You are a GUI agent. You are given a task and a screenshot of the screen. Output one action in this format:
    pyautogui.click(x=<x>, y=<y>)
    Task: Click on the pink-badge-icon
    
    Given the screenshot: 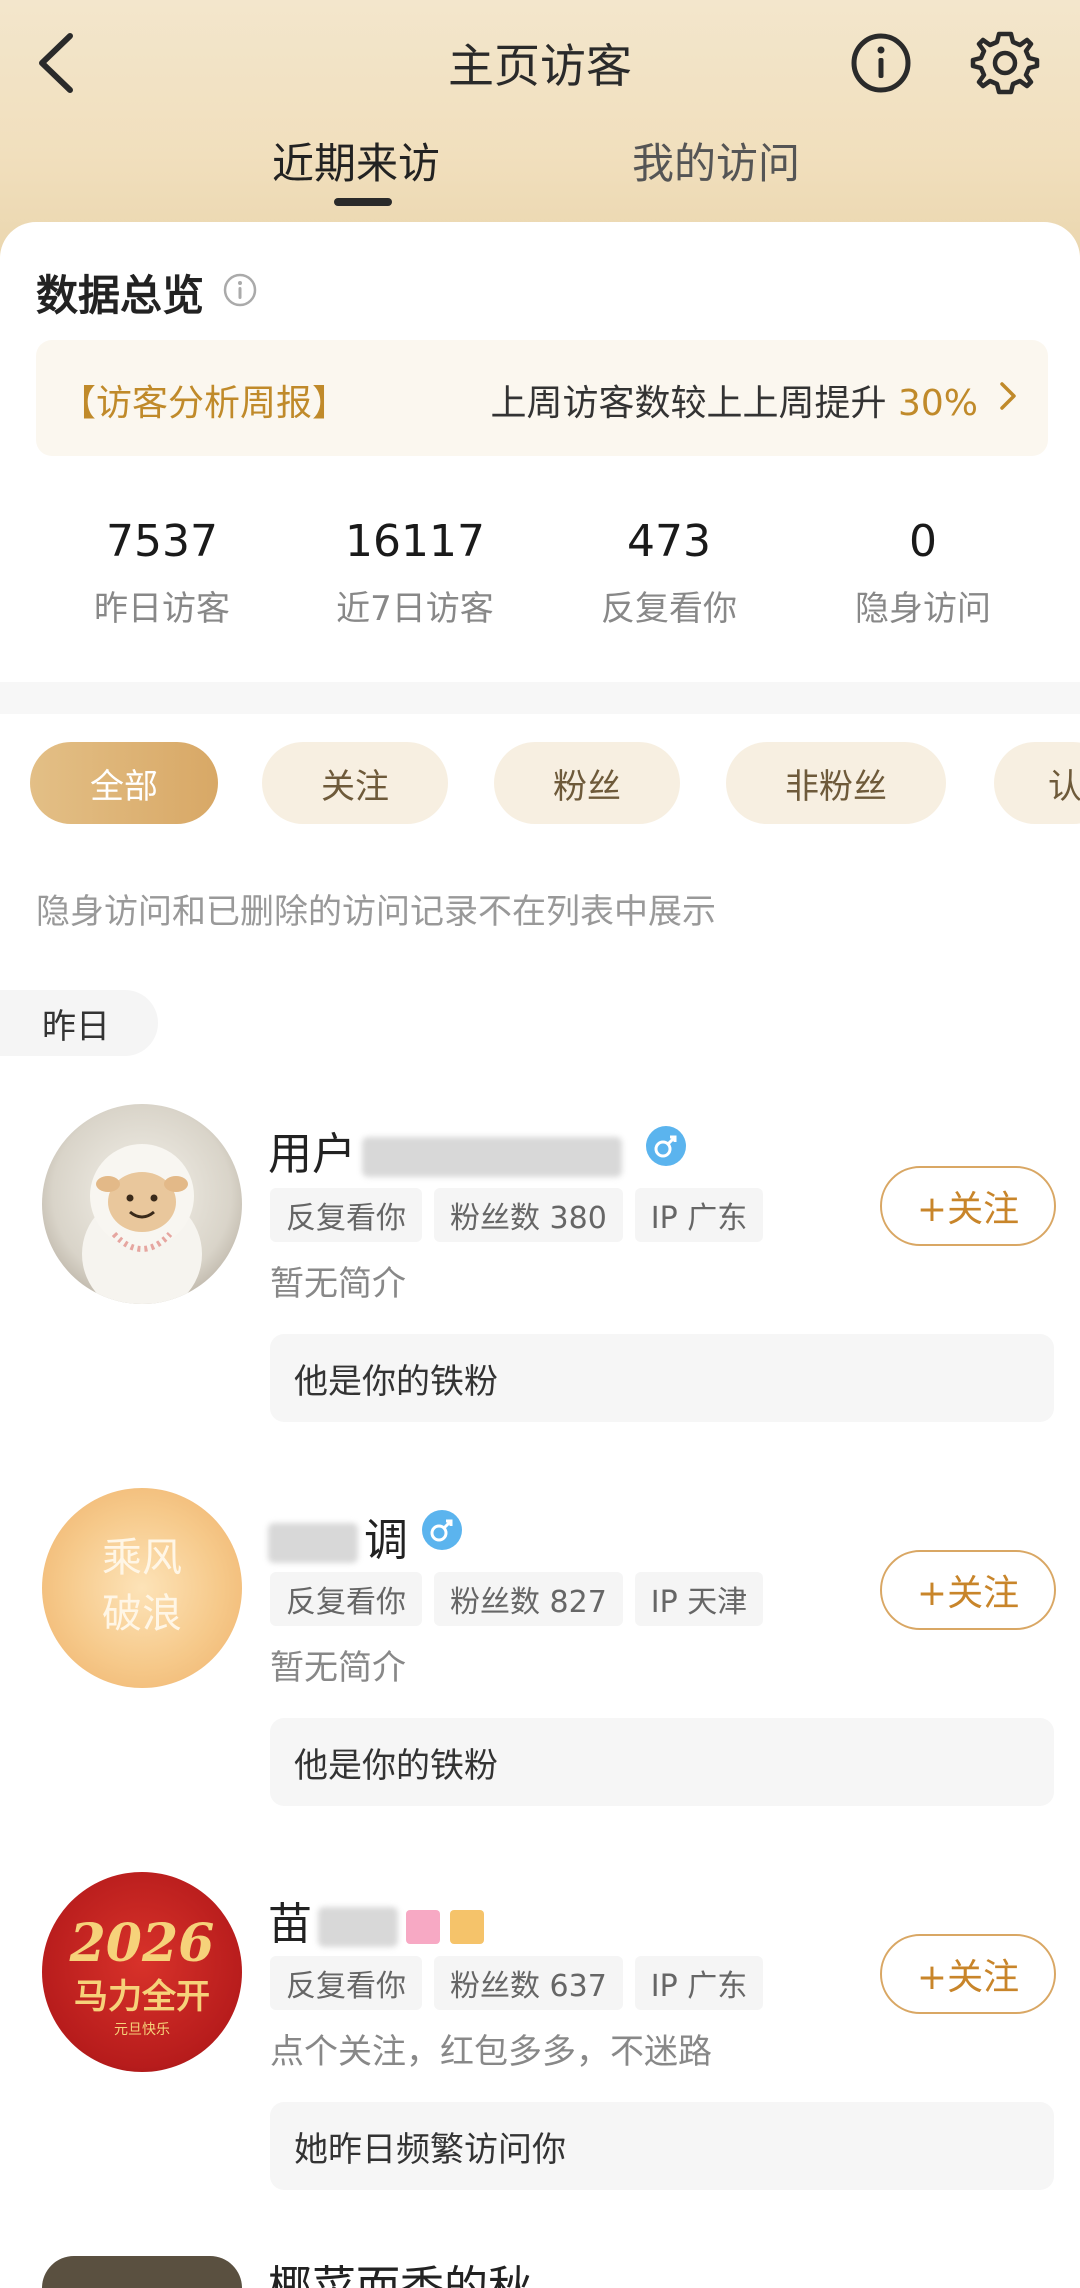 What is the action you would take?
    pyautogui.click(x=423, y=1927)
    